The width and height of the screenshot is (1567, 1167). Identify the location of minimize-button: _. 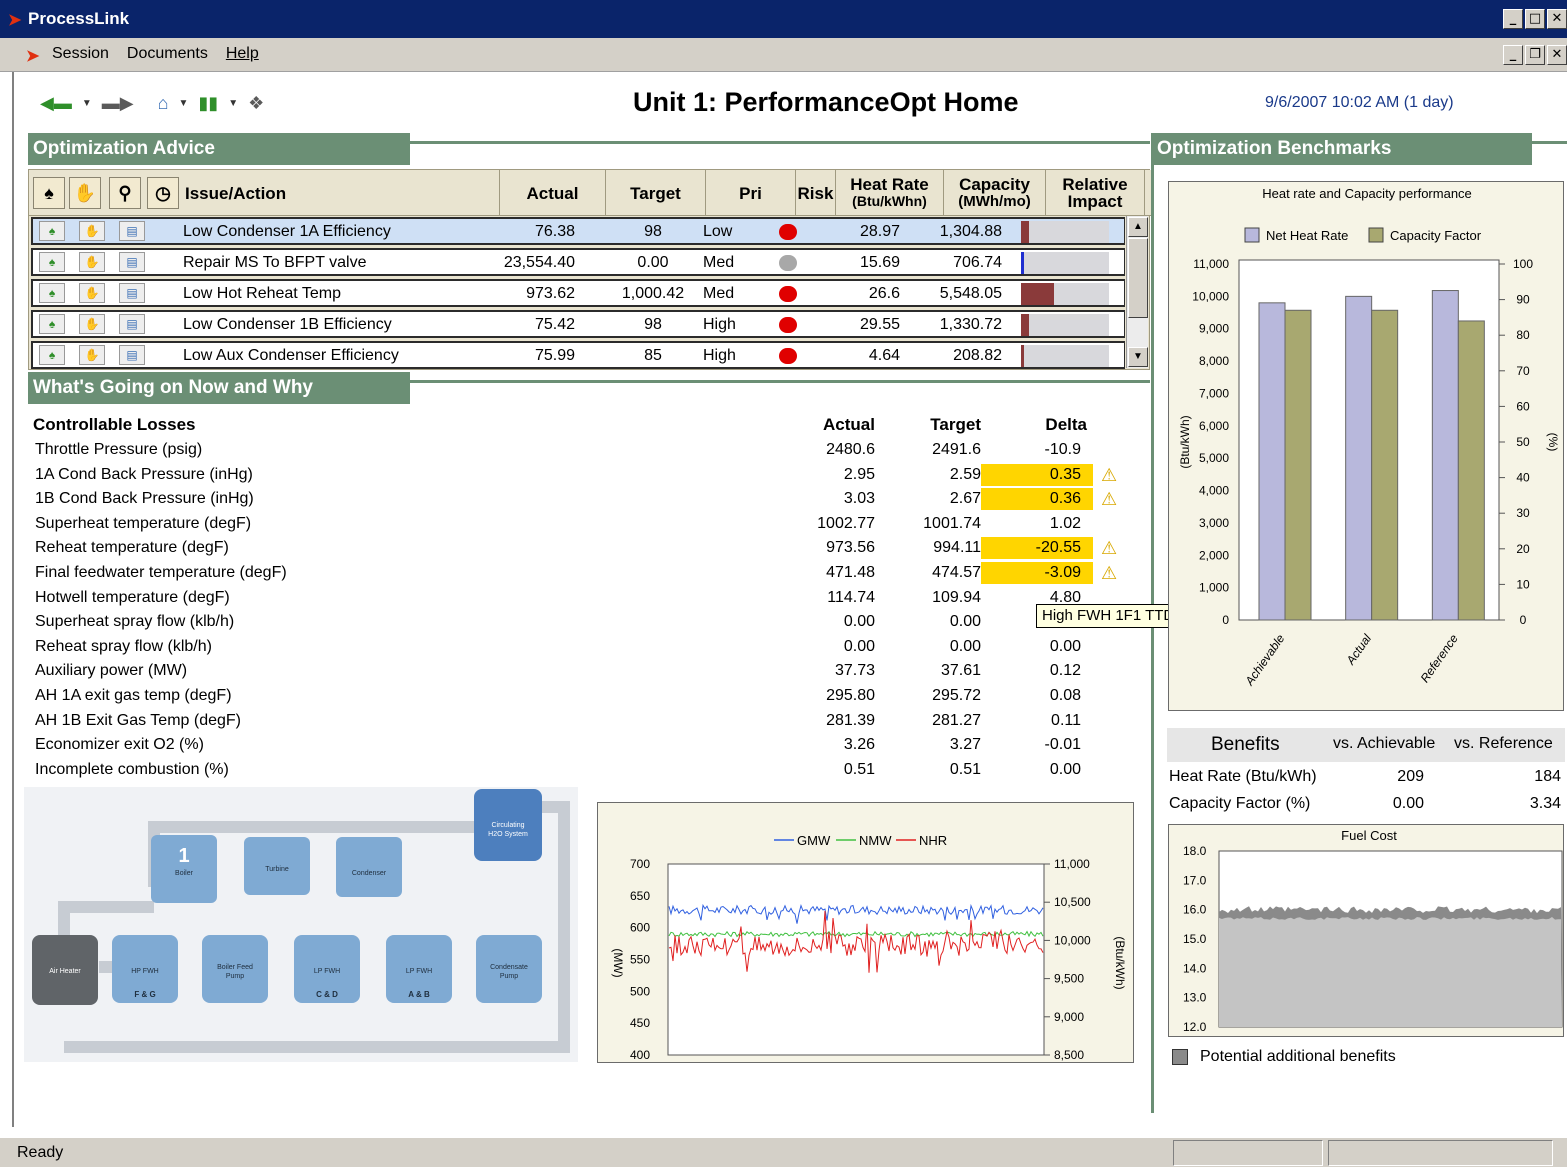
(1513, 19).